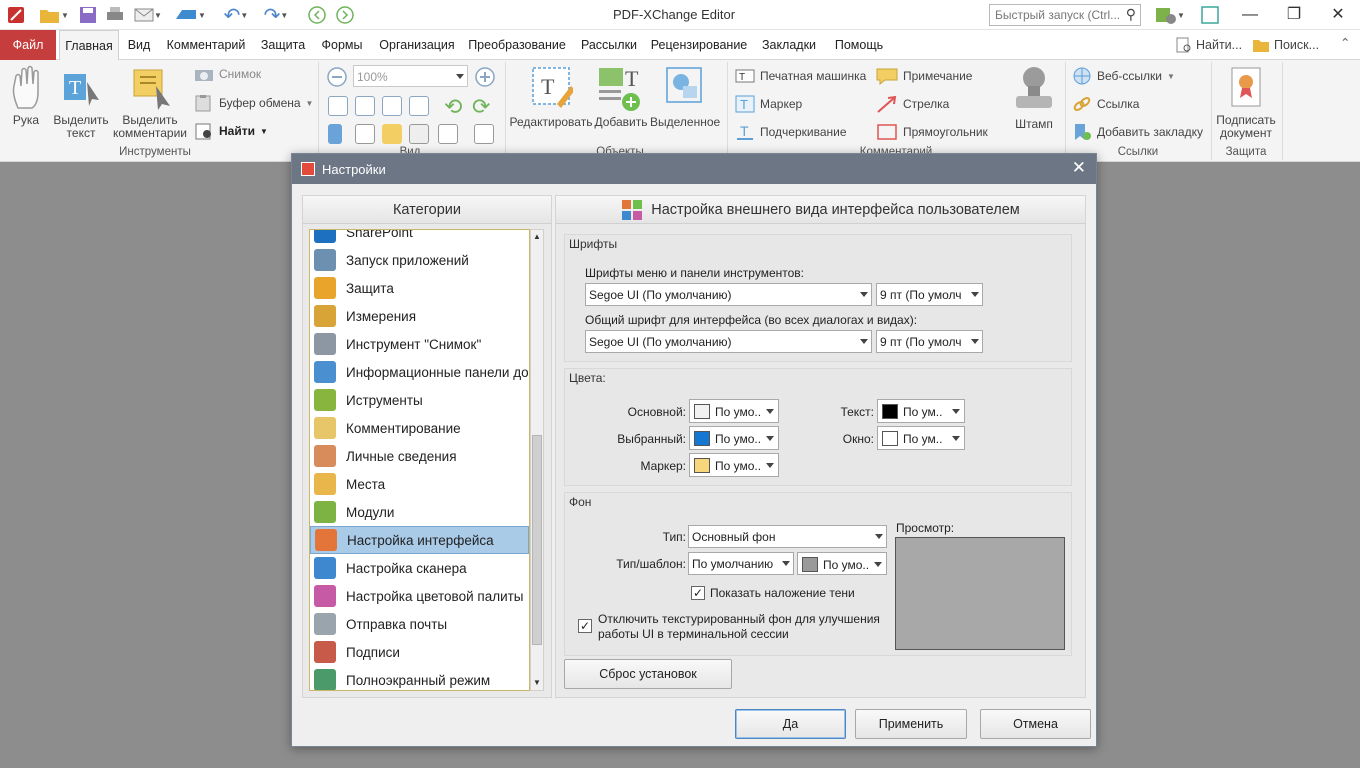  What do you see at coordinates (419, 428) in the screenshot?
I see `category-item: Комментирование` at bounding box center [419, 428].